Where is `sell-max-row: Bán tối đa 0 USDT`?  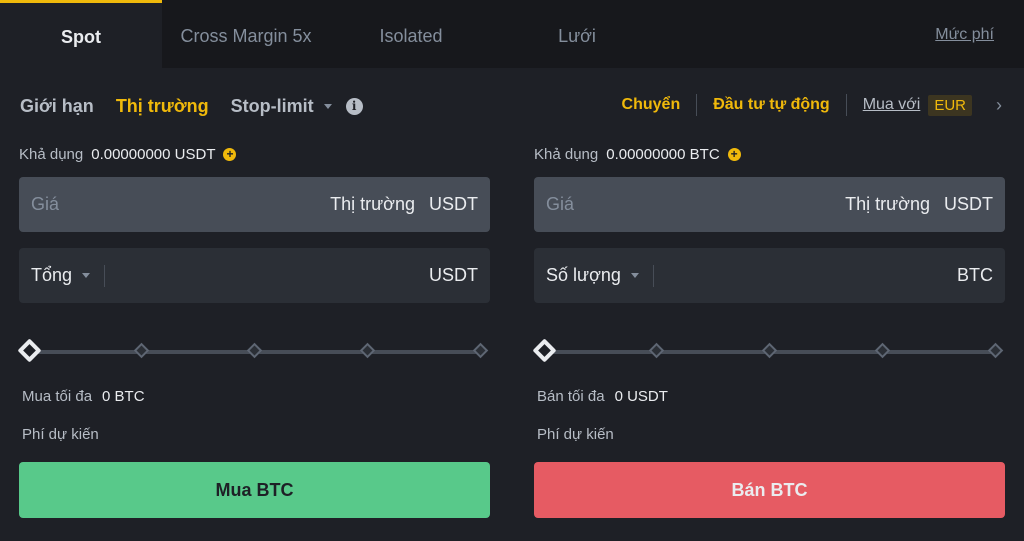 sell-max-row: Bán tối đa 0 USDT is located at coordinates (602, 396).